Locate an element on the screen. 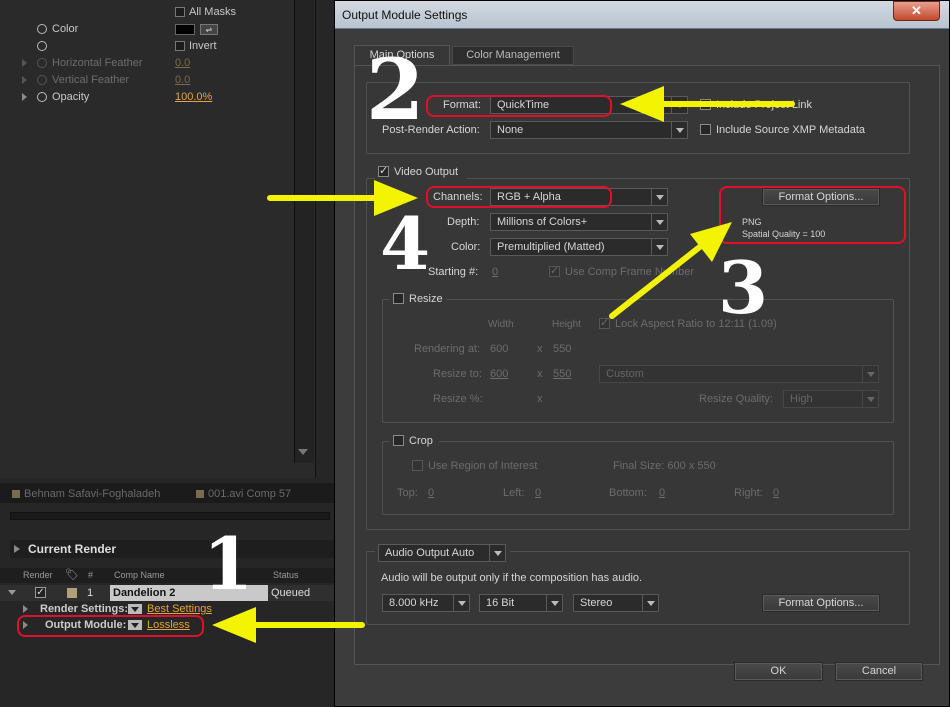  step-number-3: 3 is located at coordinates (743, 287).